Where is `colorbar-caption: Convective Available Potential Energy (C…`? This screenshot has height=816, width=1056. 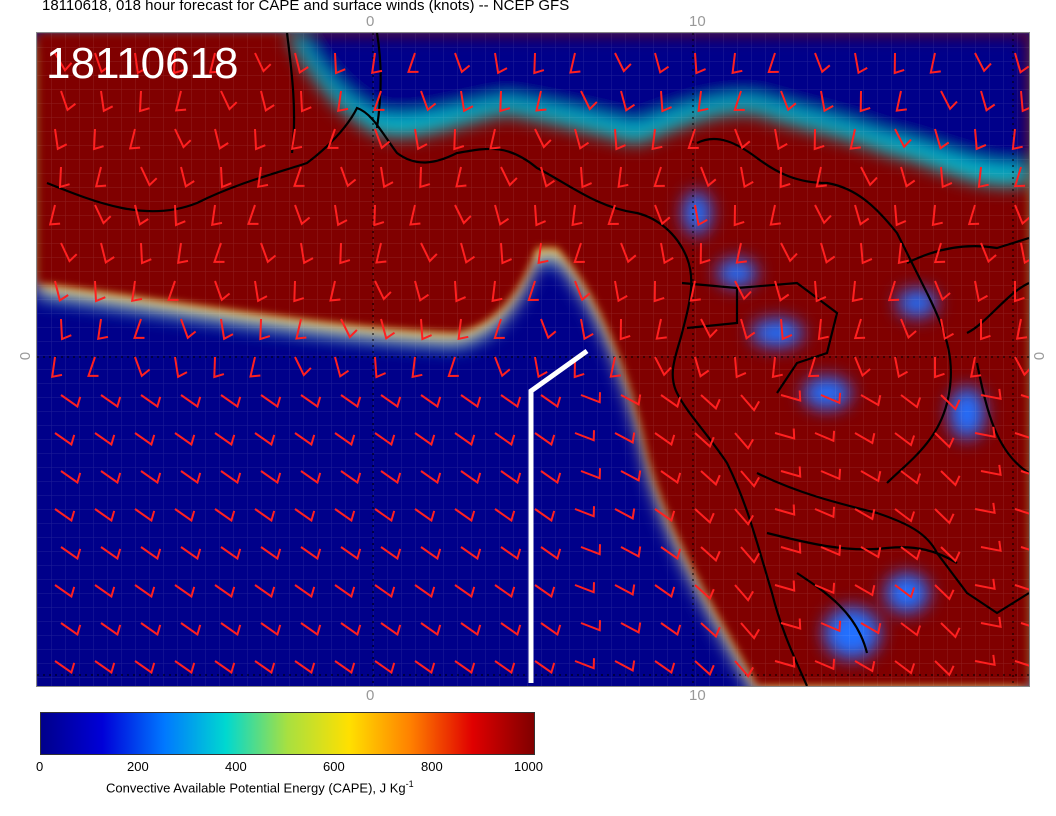 colorbar-caption: Convective Available Potential Energy (C… is located at coordinates (260, 786).